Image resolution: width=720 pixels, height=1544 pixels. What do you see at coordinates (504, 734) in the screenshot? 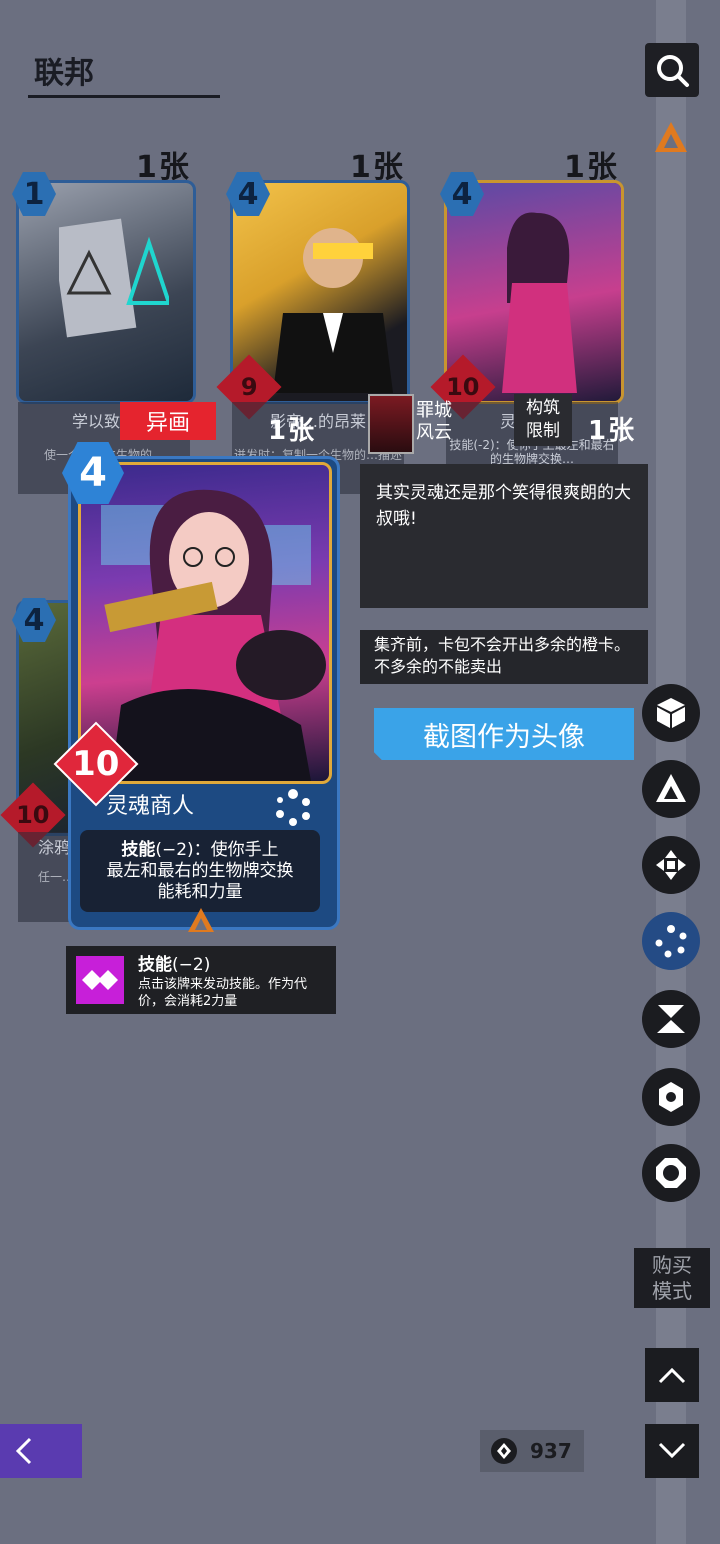
I see `set-as-avatar-button: 截图作为头像` at bounding box center [504, 734].